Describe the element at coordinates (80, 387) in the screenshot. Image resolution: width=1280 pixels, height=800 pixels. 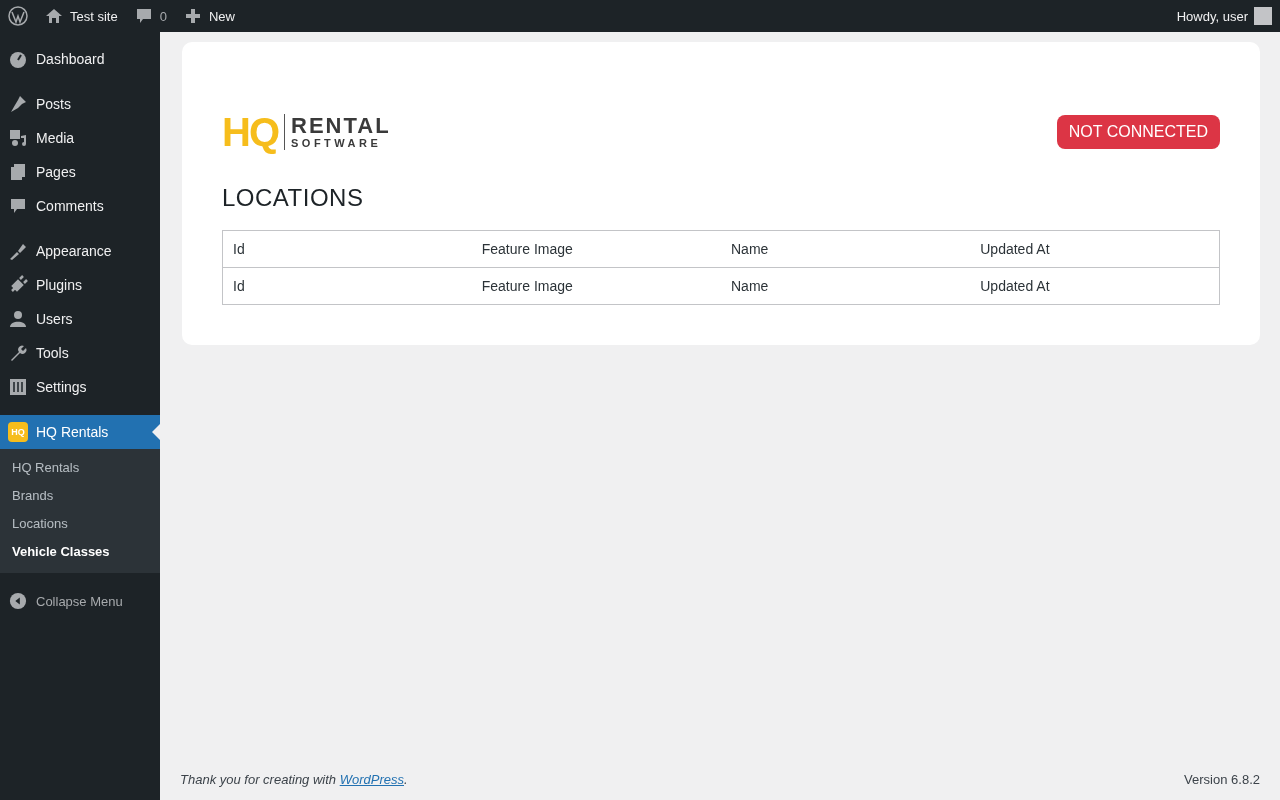
I see `menu-item: Settings` at that location.